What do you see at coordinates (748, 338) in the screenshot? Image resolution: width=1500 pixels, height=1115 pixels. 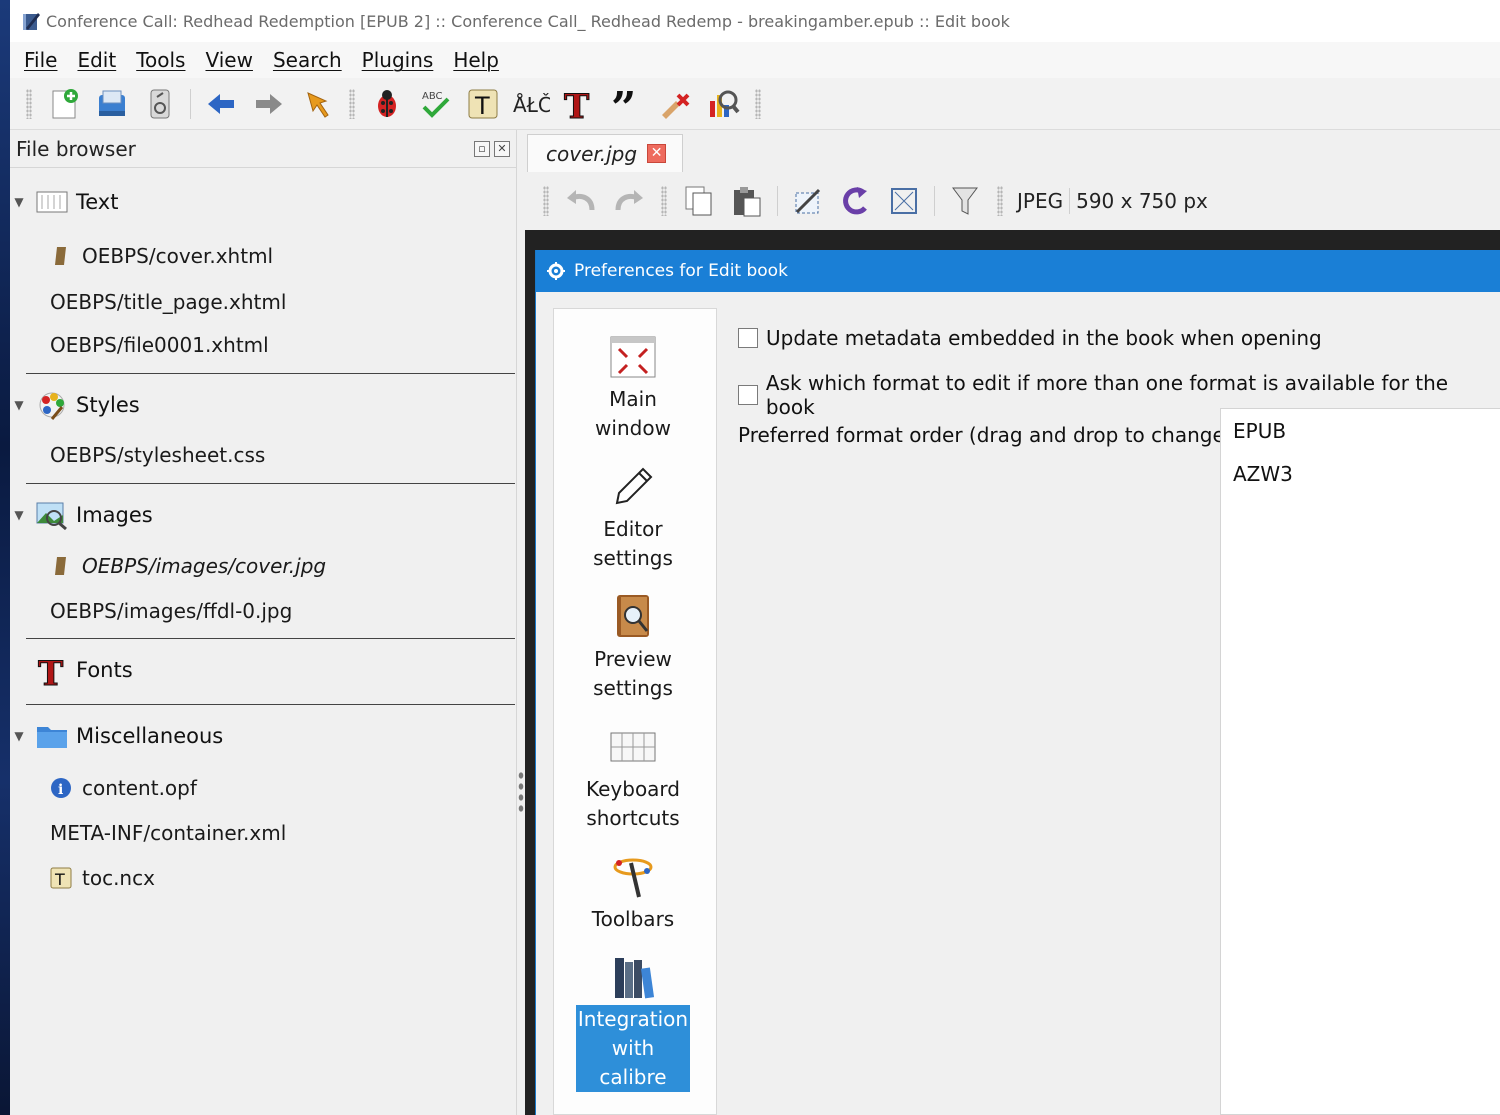 I see `update-metadata-checkbox` at bounding box center [748, 338].